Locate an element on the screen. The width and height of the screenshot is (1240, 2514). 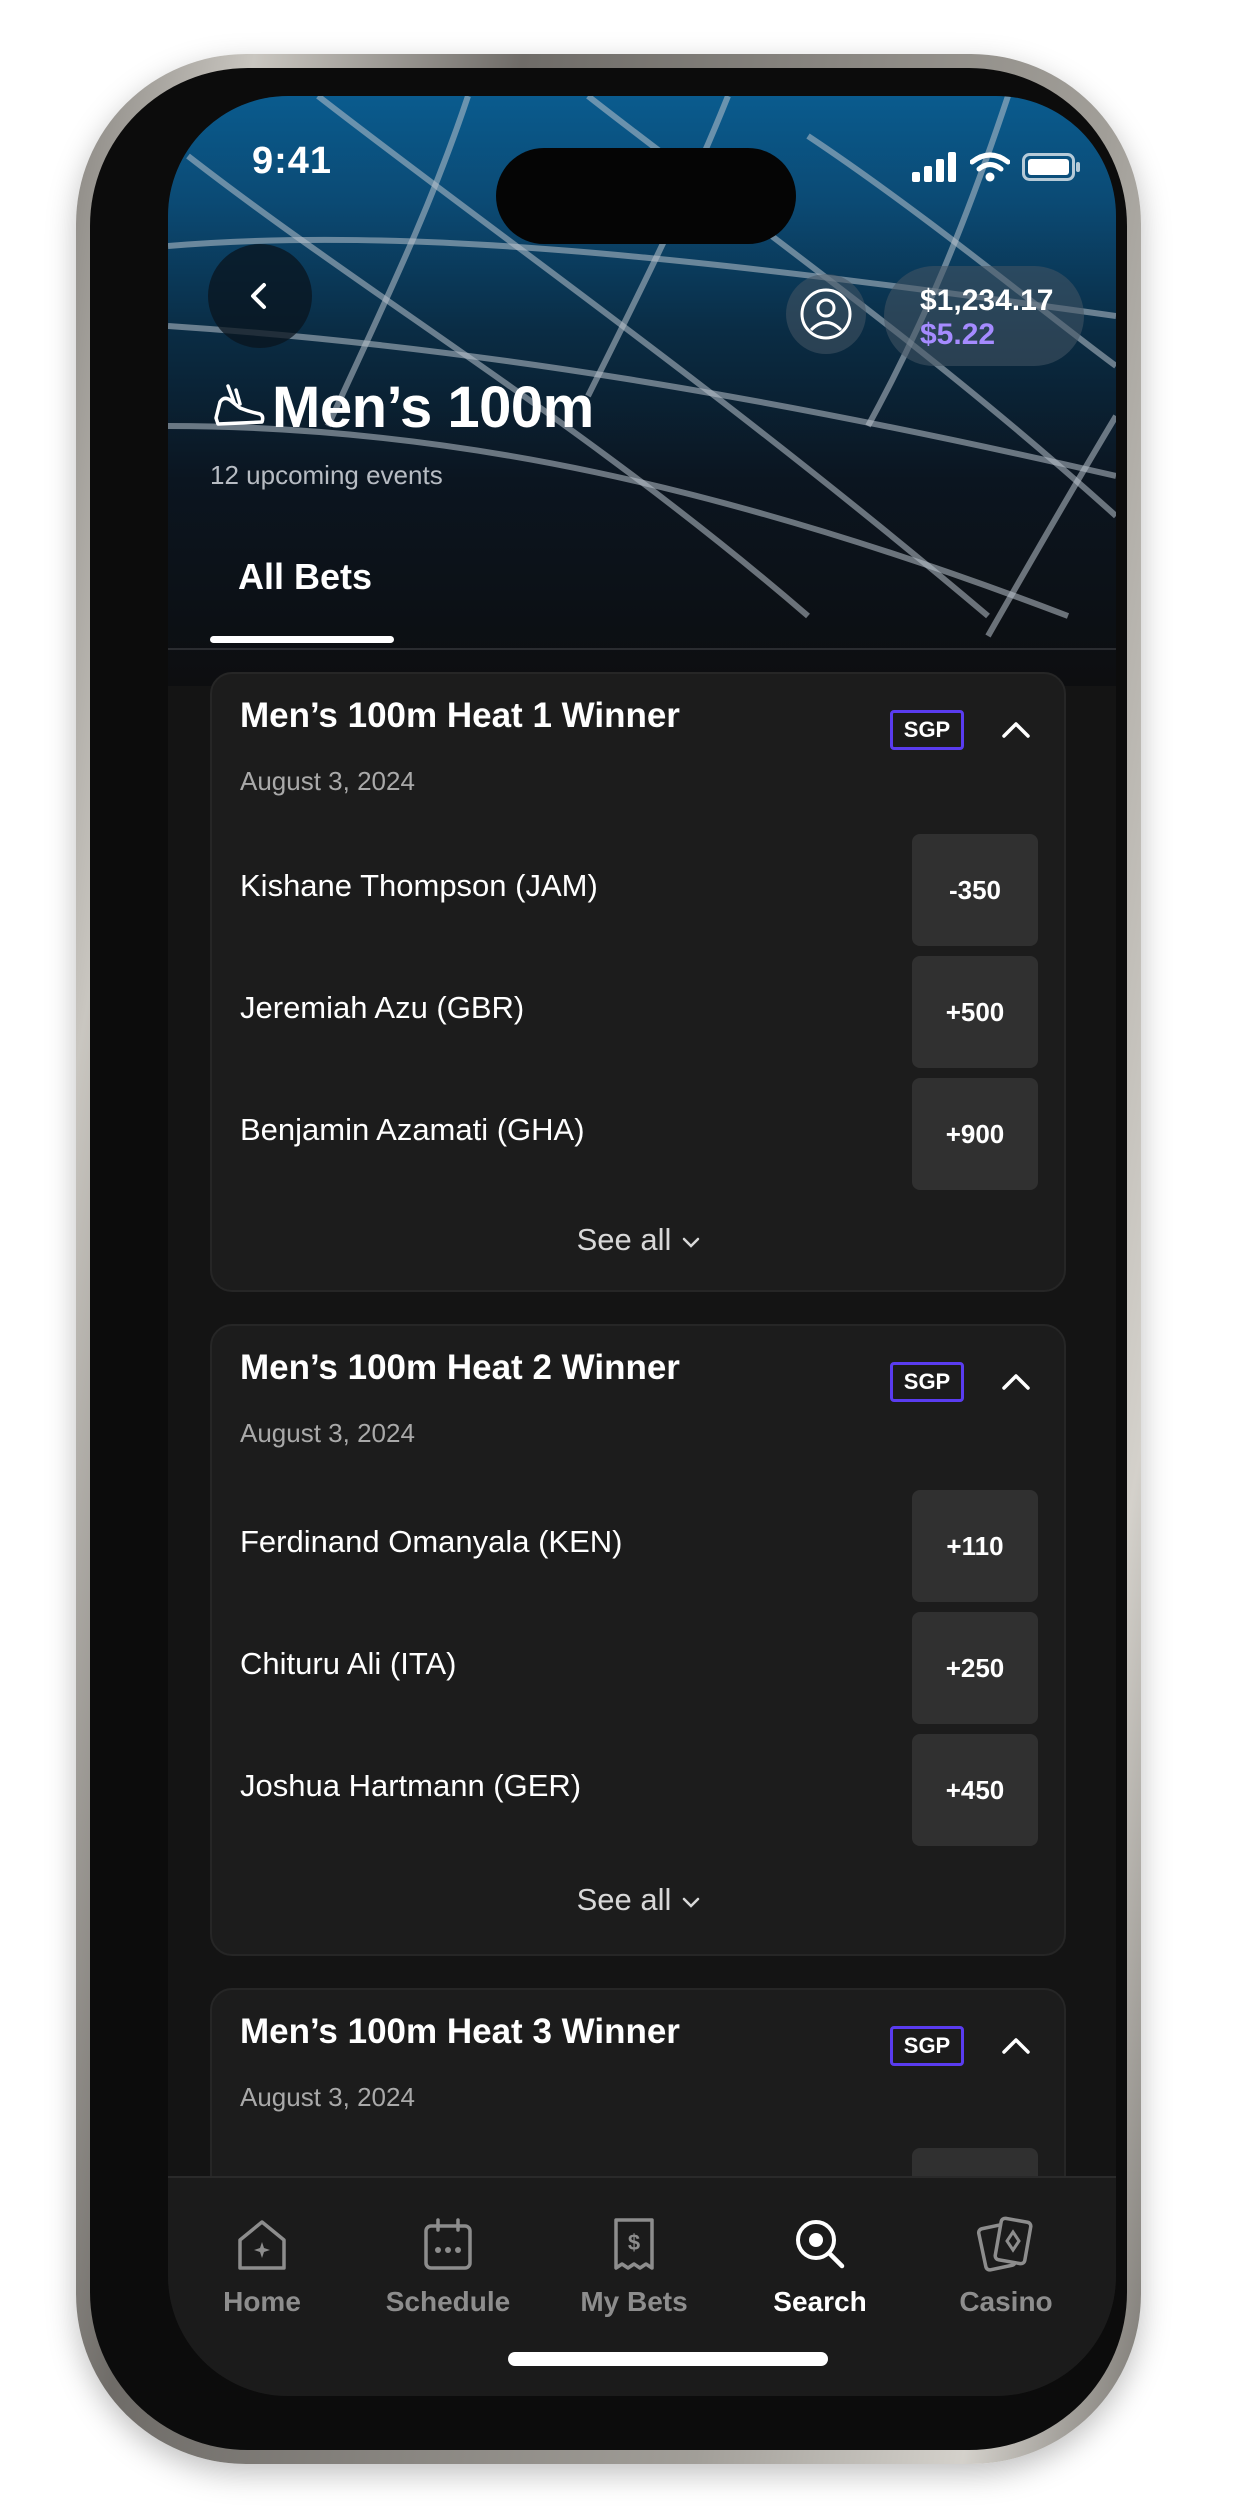
calendar-icon is located at coordinates (448, 2244).